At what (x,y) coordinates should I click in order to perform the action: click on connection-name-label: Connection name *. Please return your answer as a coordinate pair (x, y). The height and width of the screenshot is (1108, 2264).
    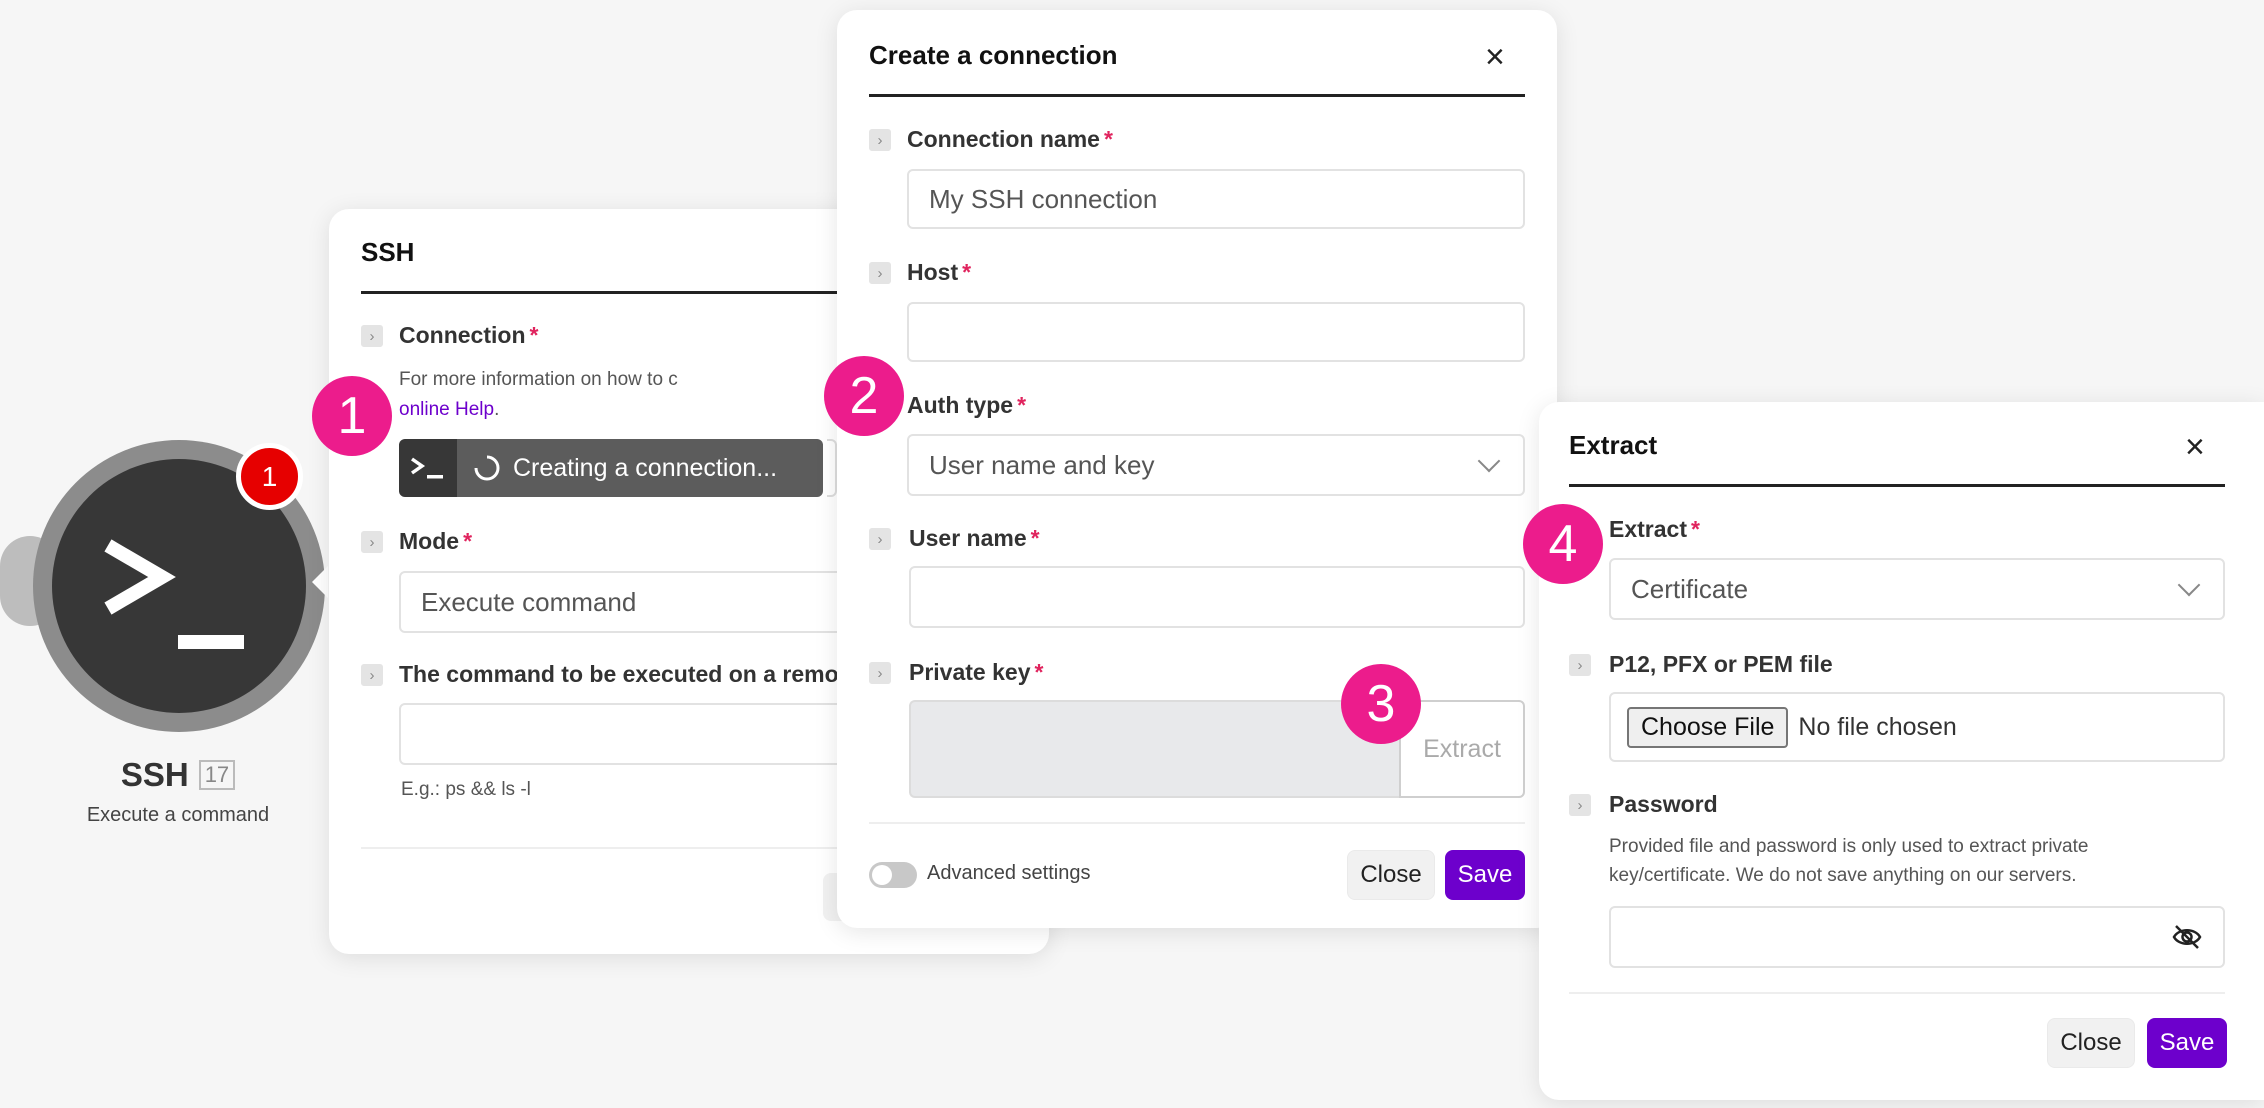
    Looking at the image, I should click on (1010, 139).